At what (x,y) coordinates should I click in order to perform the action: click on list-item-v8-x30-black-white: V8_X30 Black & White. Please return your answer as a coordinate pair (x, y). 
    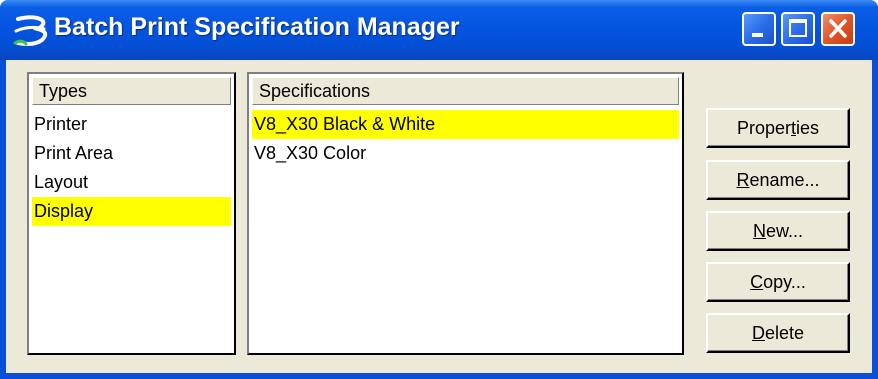
    Looking at the image, I should click on (465, 124).